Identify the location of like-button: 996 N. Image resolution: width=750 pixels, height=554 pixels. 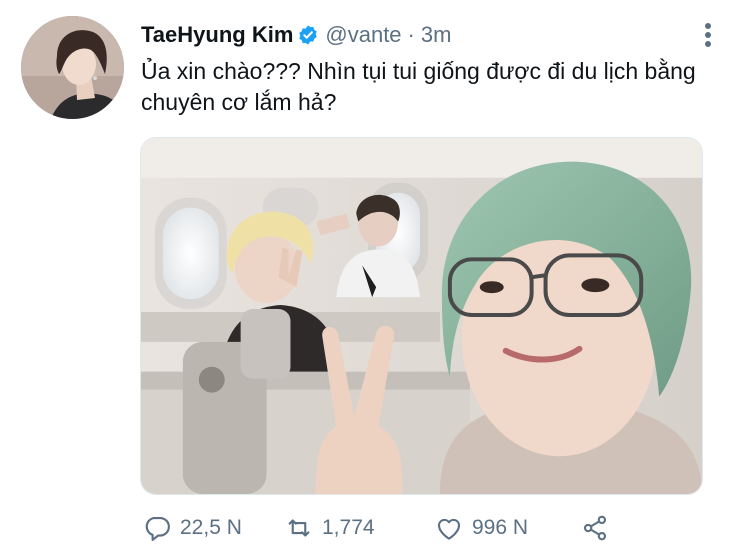
(481, 528).